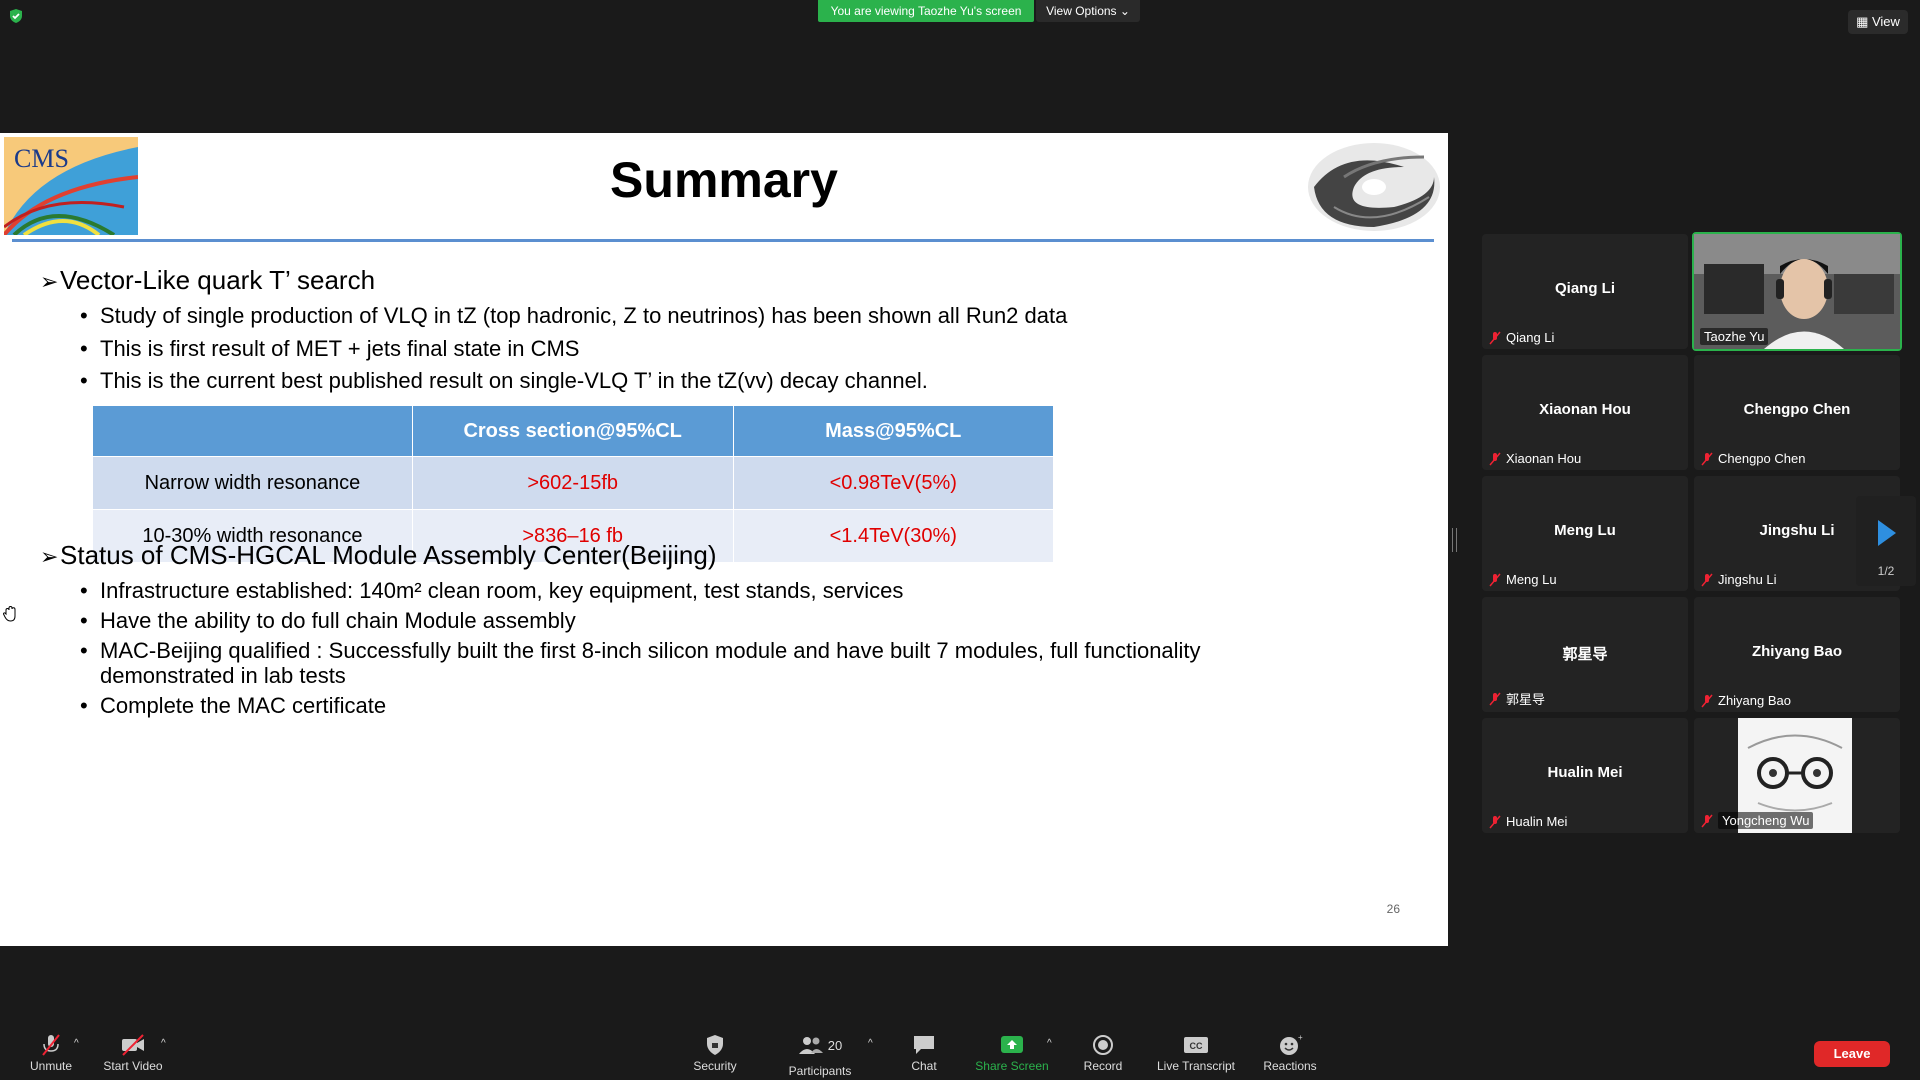 The width and height of the screenshot is (1920, 1080). What do you see at coordinates (924, 1045) in the screenshot?
I see `chat-bubble-icon` at bounding box center [924, 1045].